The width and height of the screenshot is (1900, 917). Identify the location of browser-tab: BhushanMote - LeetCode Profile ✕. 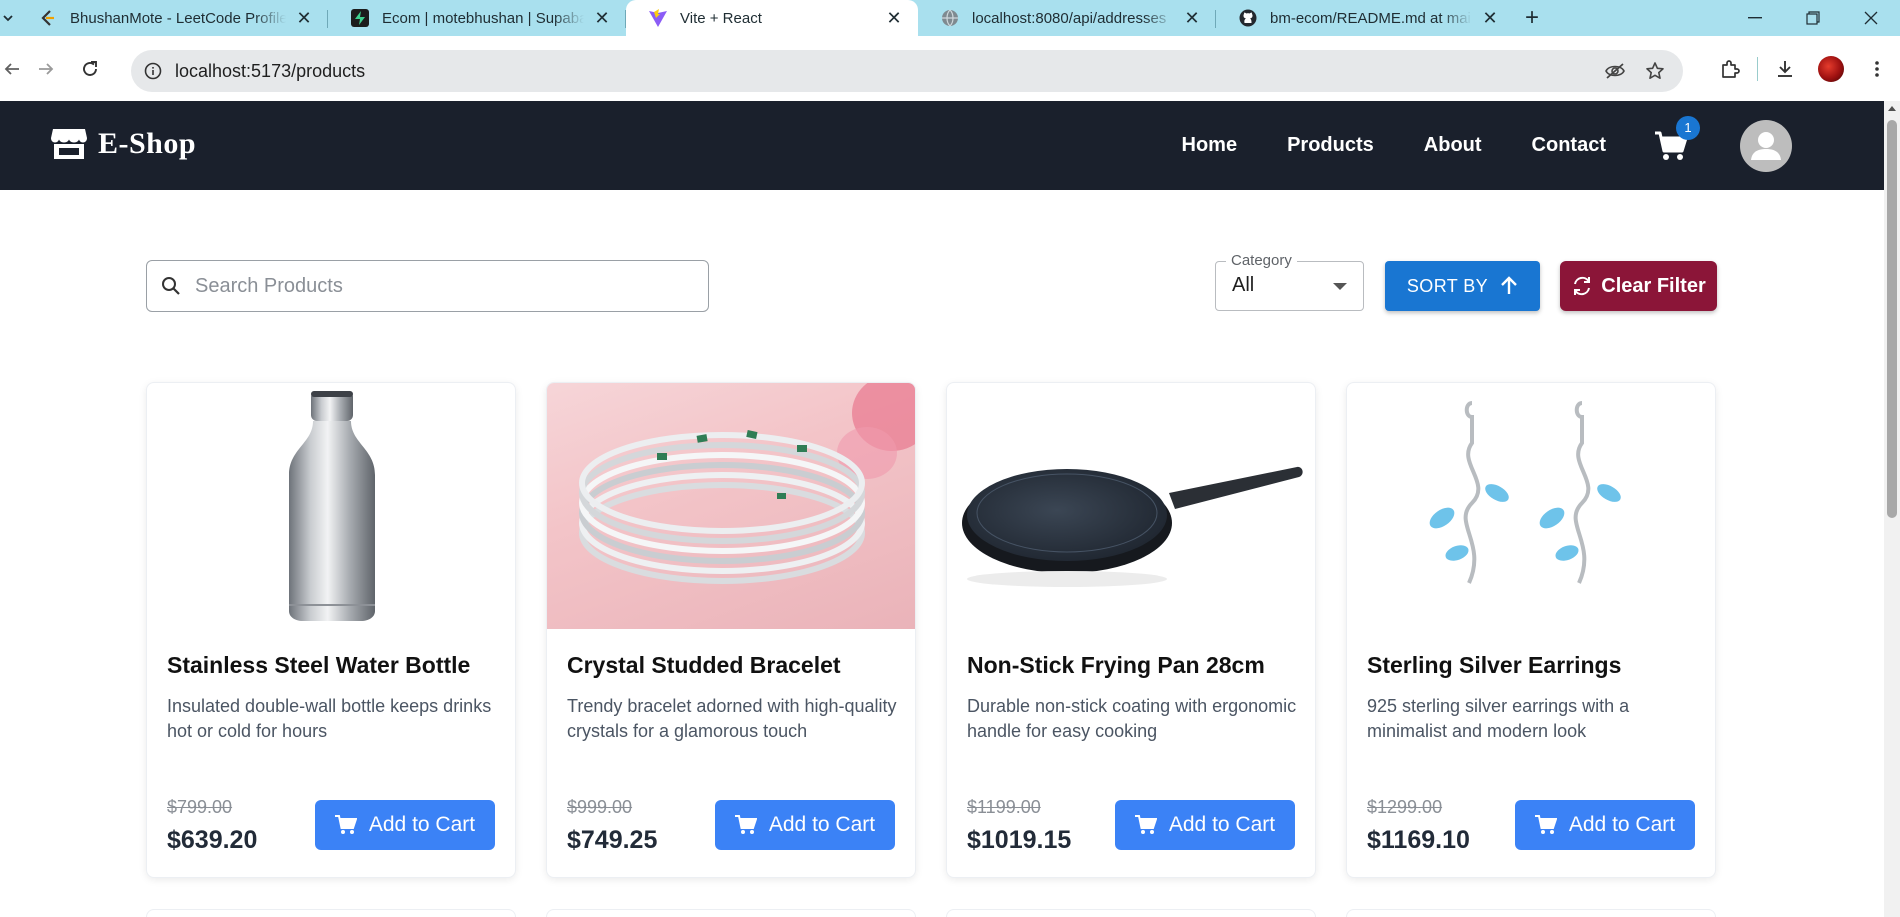
(172, 18).